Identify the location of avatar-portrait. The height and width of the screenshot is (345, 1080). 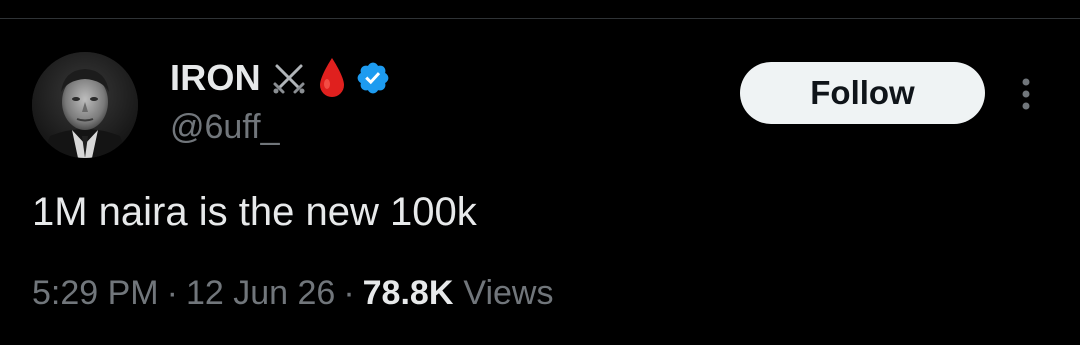
(85, 105).